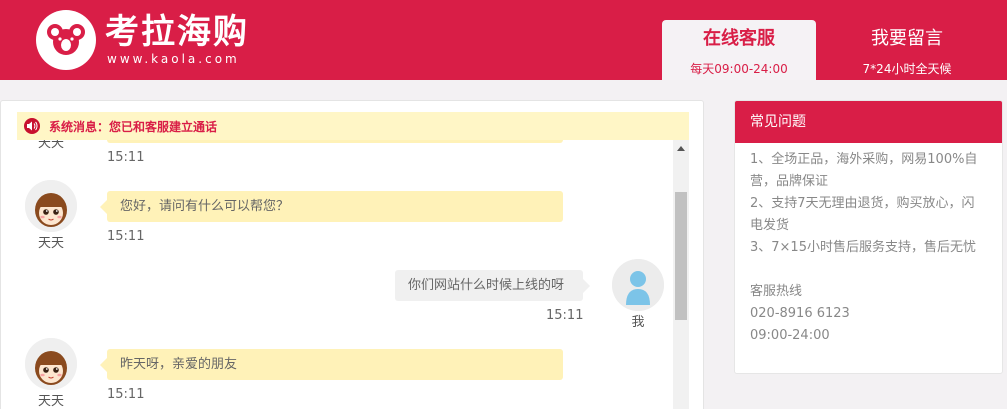 The image size is (1007, 409). I want to click on message-bubble: 昨天呀，亲爱的朋友, so click(331, 364).